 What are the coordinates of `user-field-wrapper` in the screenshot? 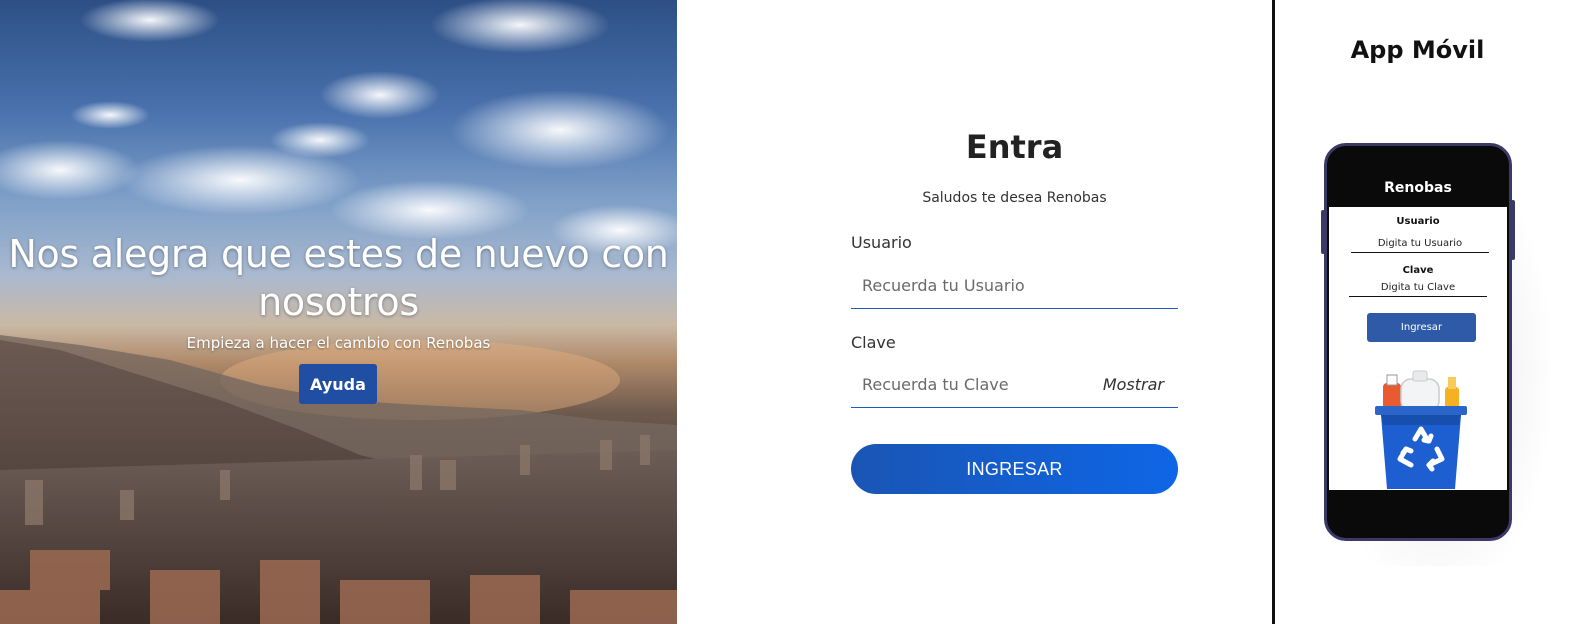 It's located at (1014, 286).